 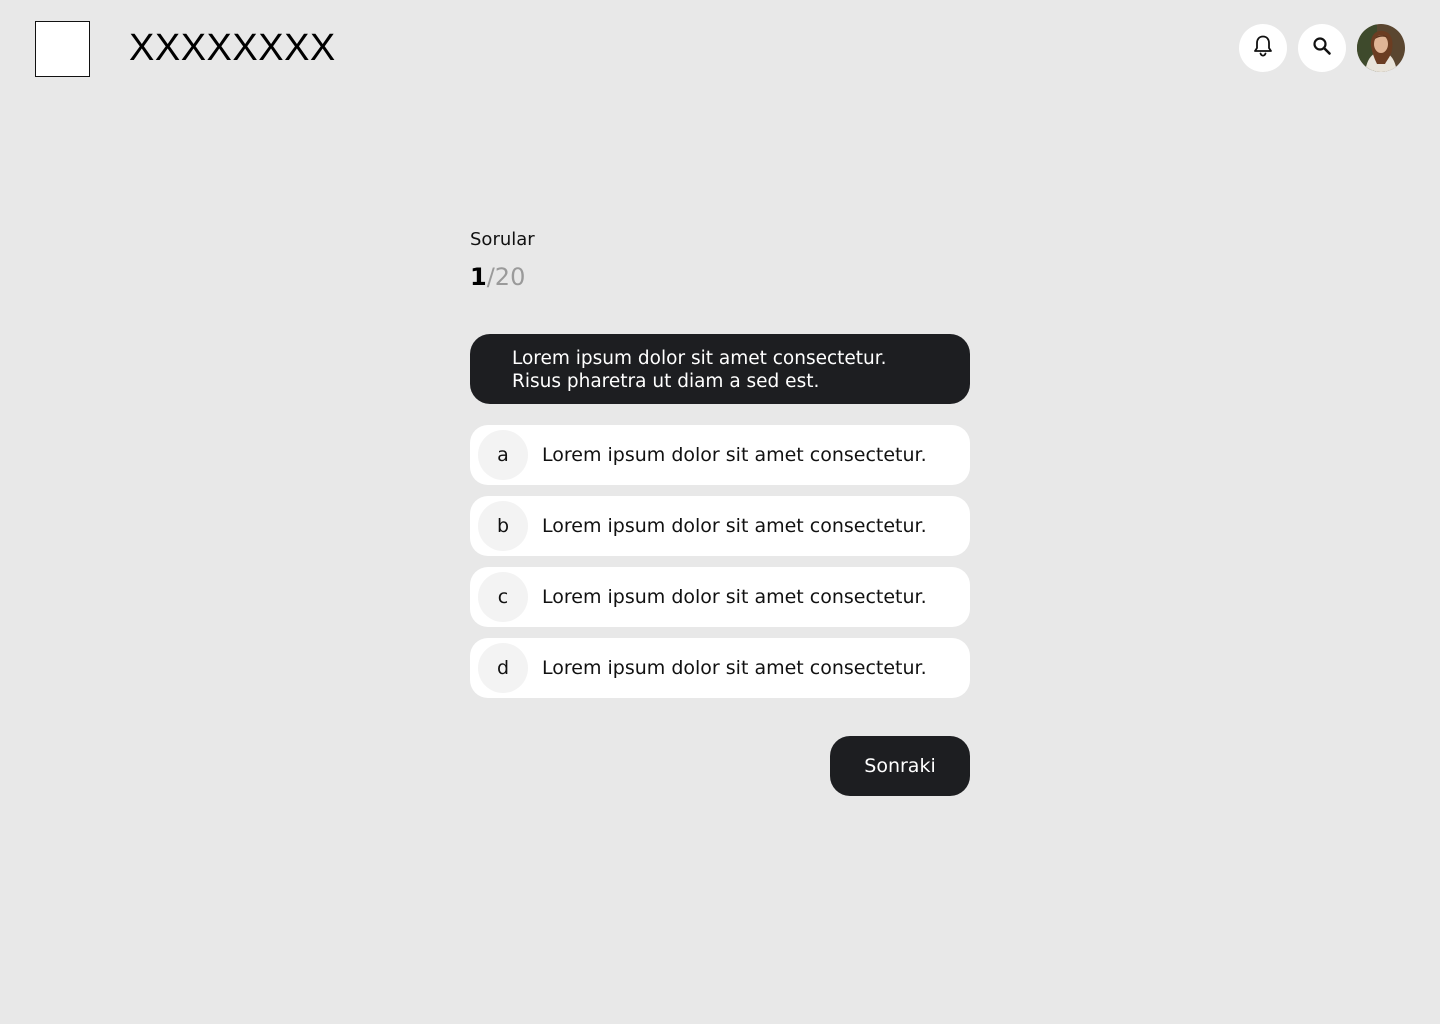 What do you see at coordinates (62, 49) in the screenshot?
I see `logo-placeholder` at bounding box center [62, 49].